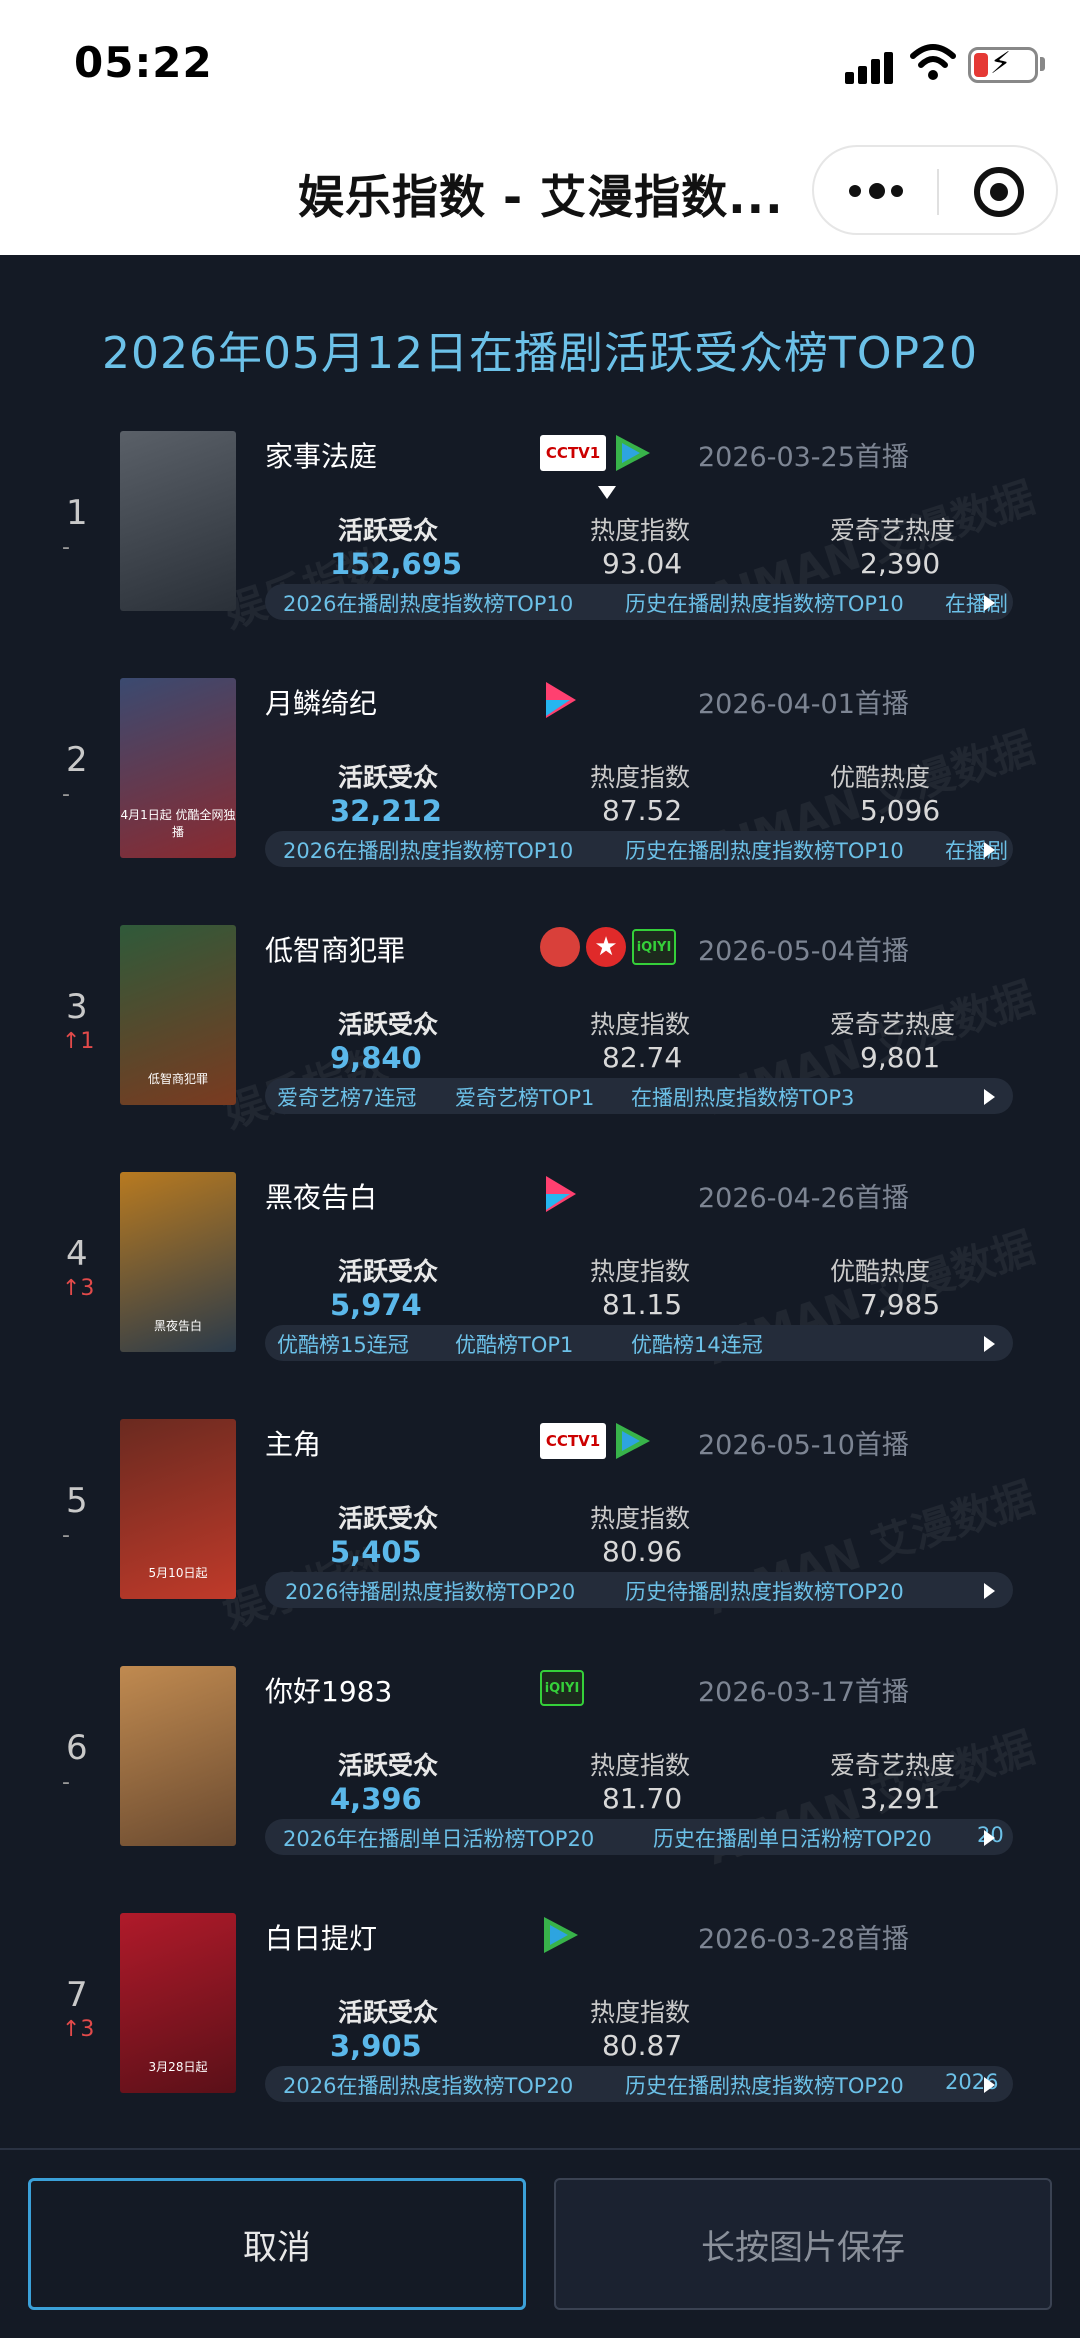 This screenshot has height=2338, width=1080. I want to click on achievement-tag-bar: 优酷榜15连冠 优酷榜TOP1 优酷榜14连冠, so click(639, 1343).